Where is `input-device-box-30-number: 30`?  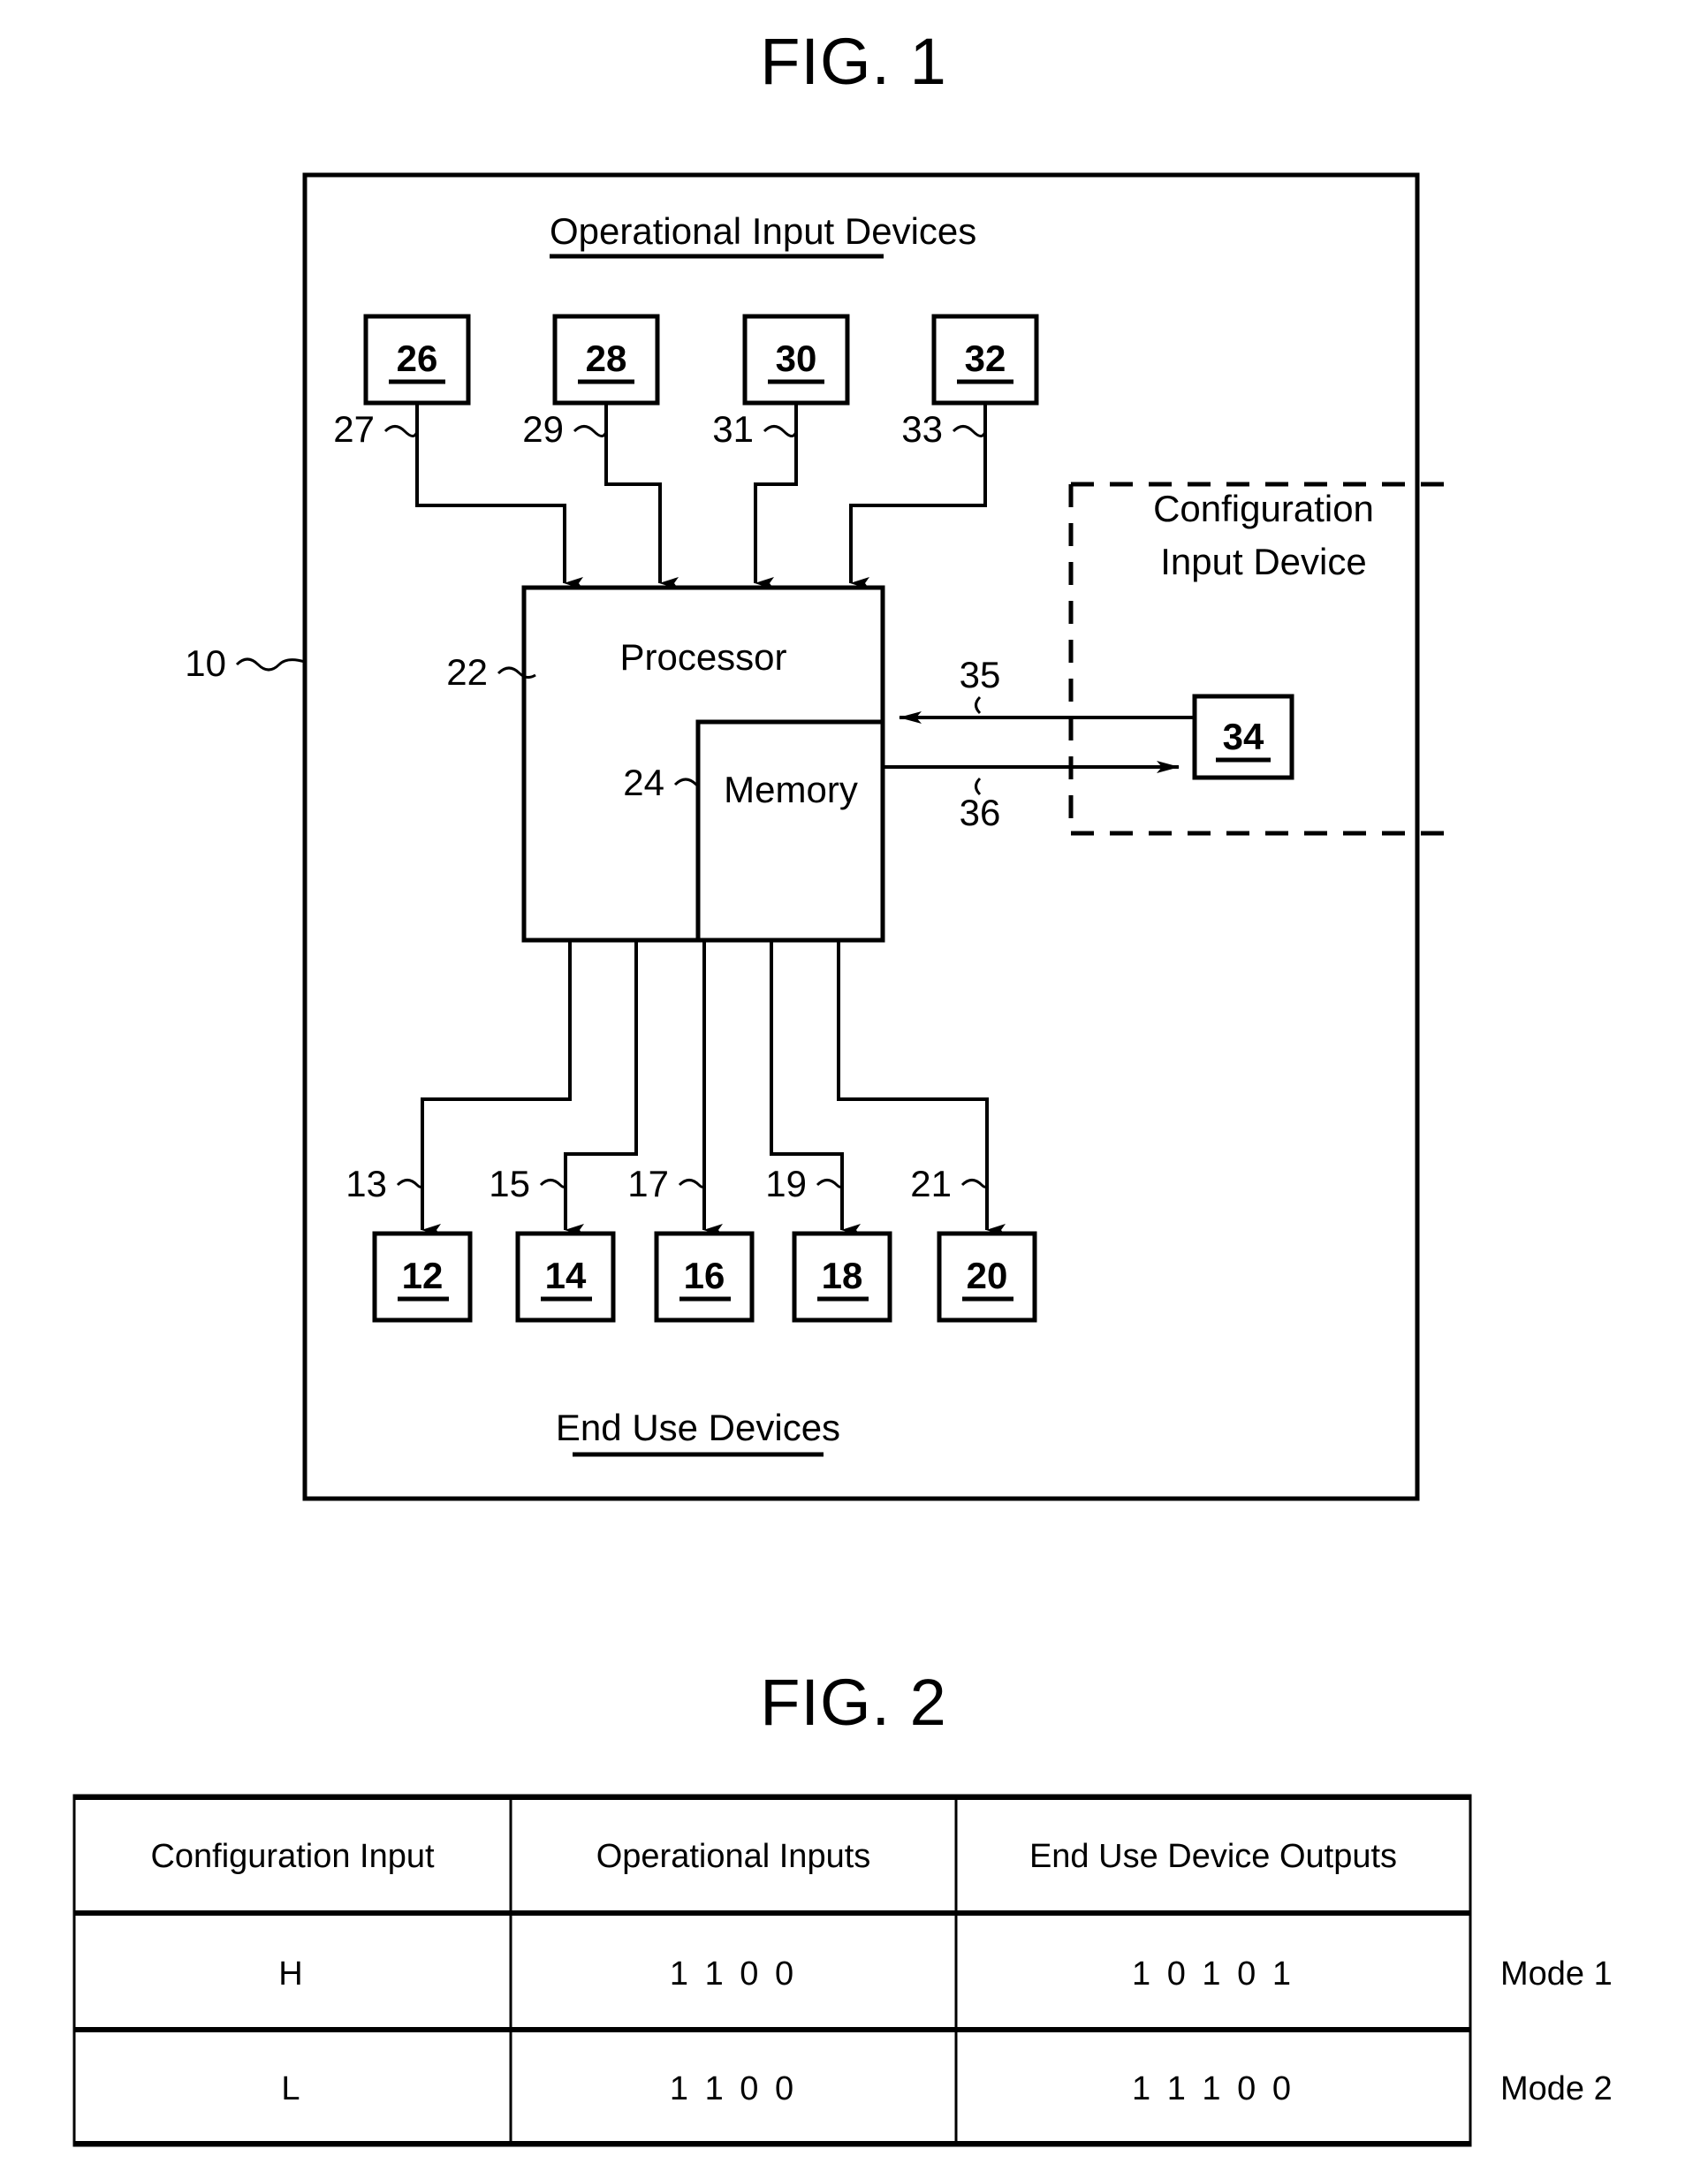
input-device-box-30-number: 30 is located at coordinates (796, 359).